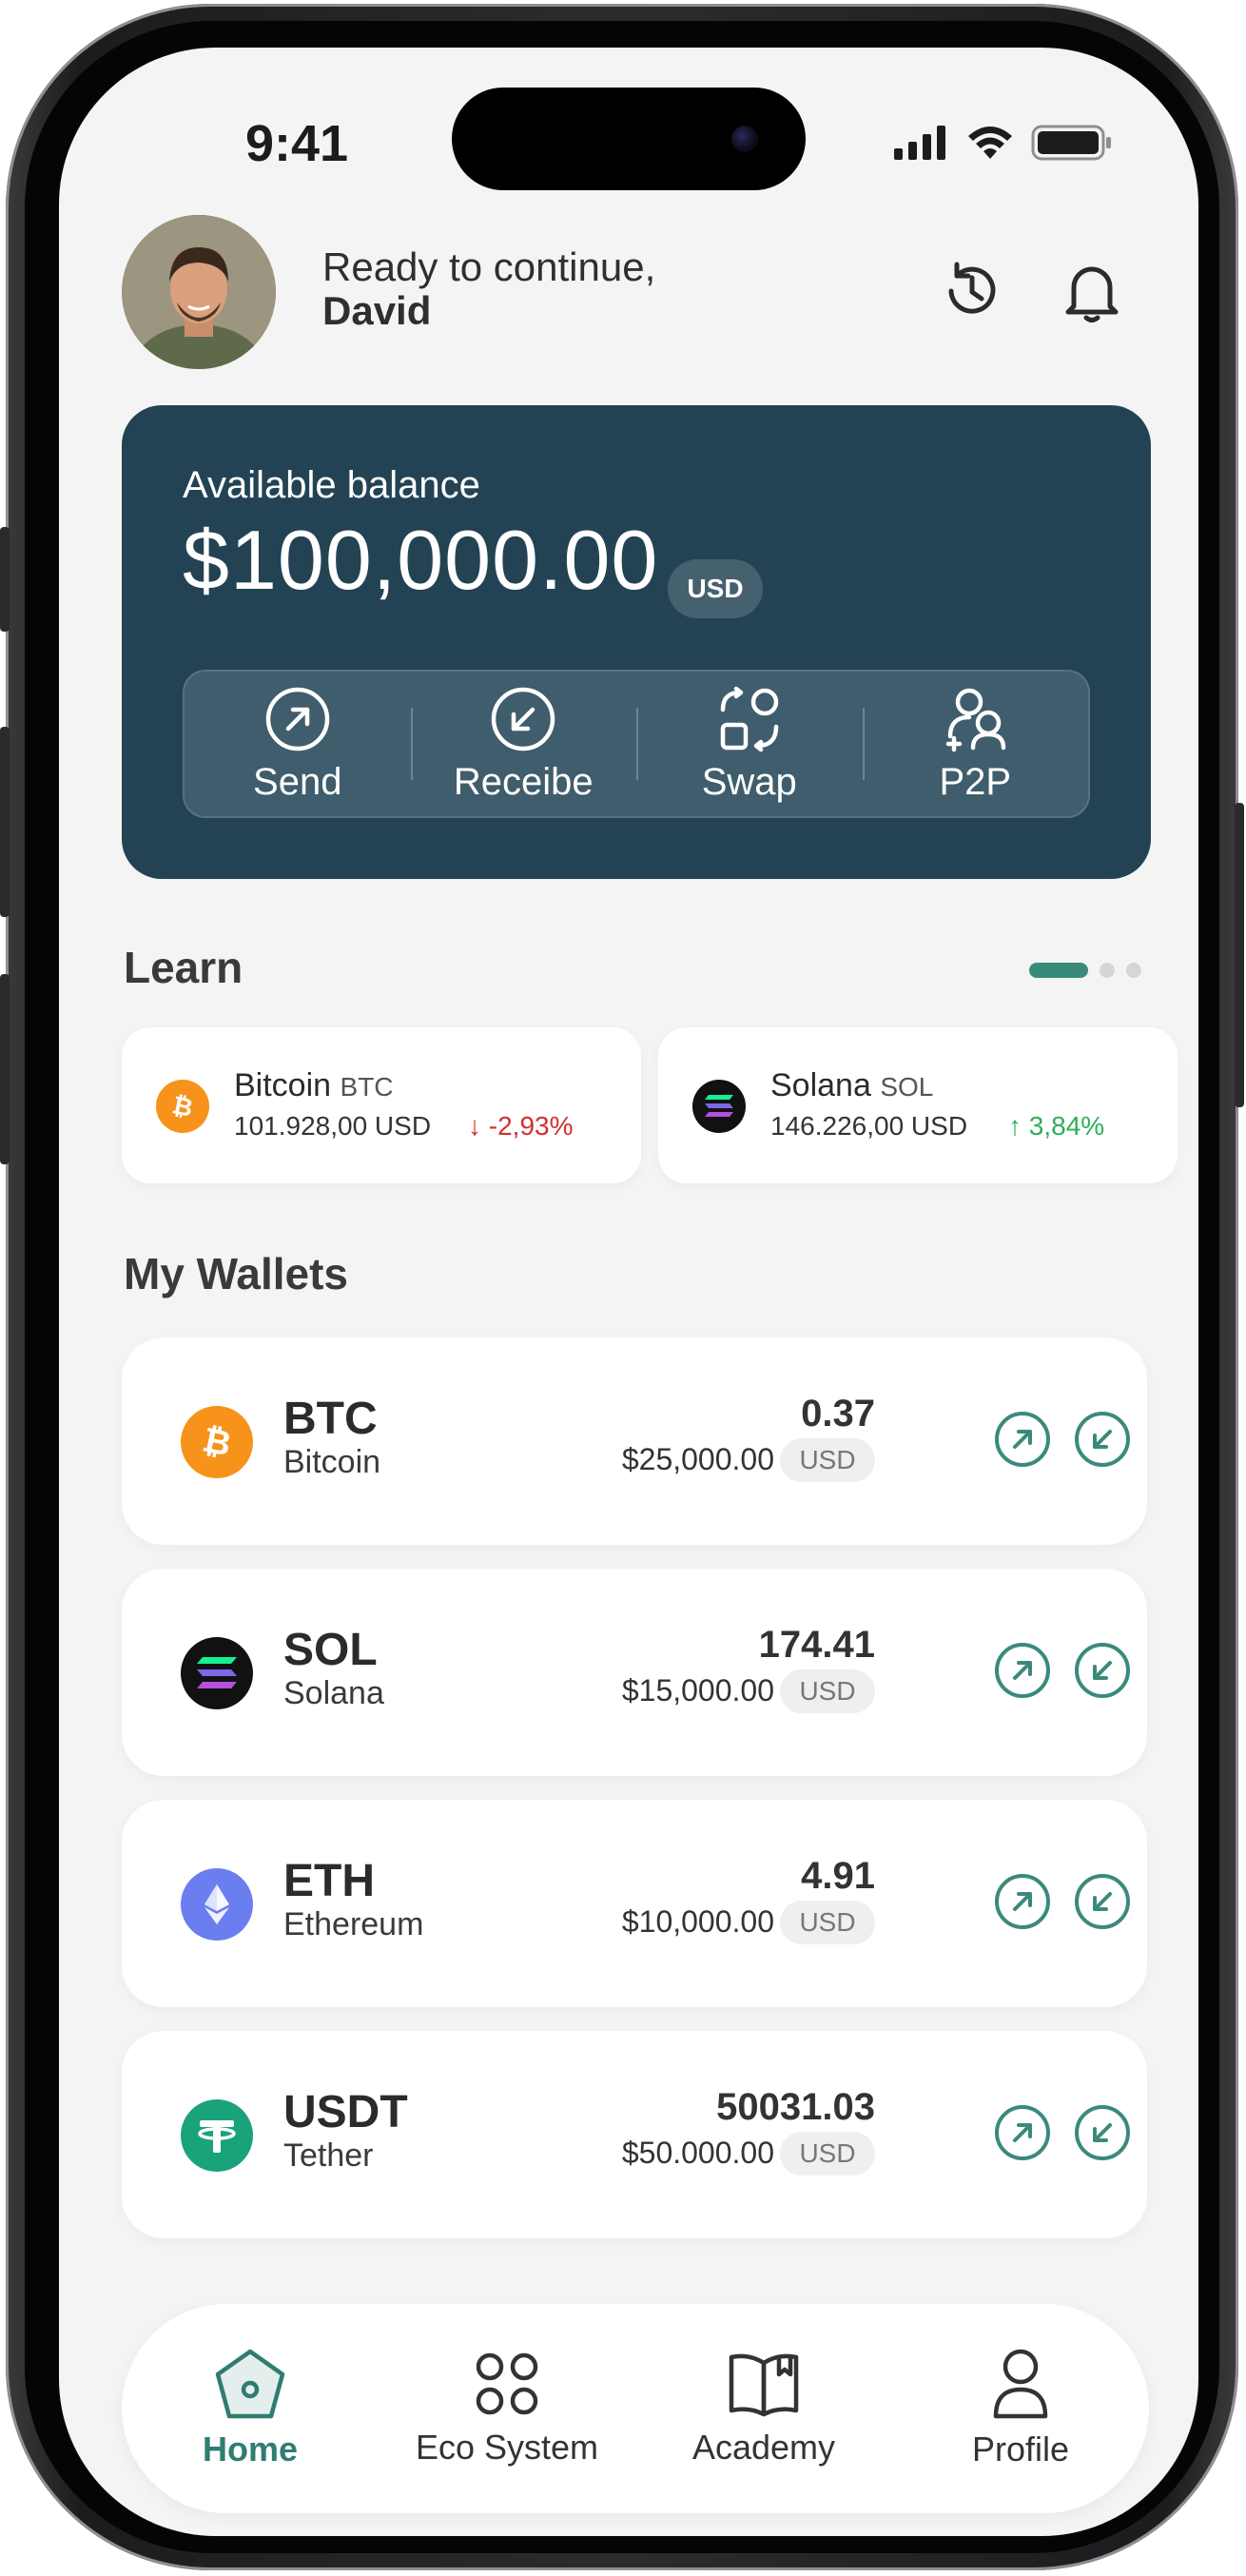 The width and height of the screenshot is (1246, 2576). I want to click on price-change-up: ↑ 3,84%, so click(1057, 1126).